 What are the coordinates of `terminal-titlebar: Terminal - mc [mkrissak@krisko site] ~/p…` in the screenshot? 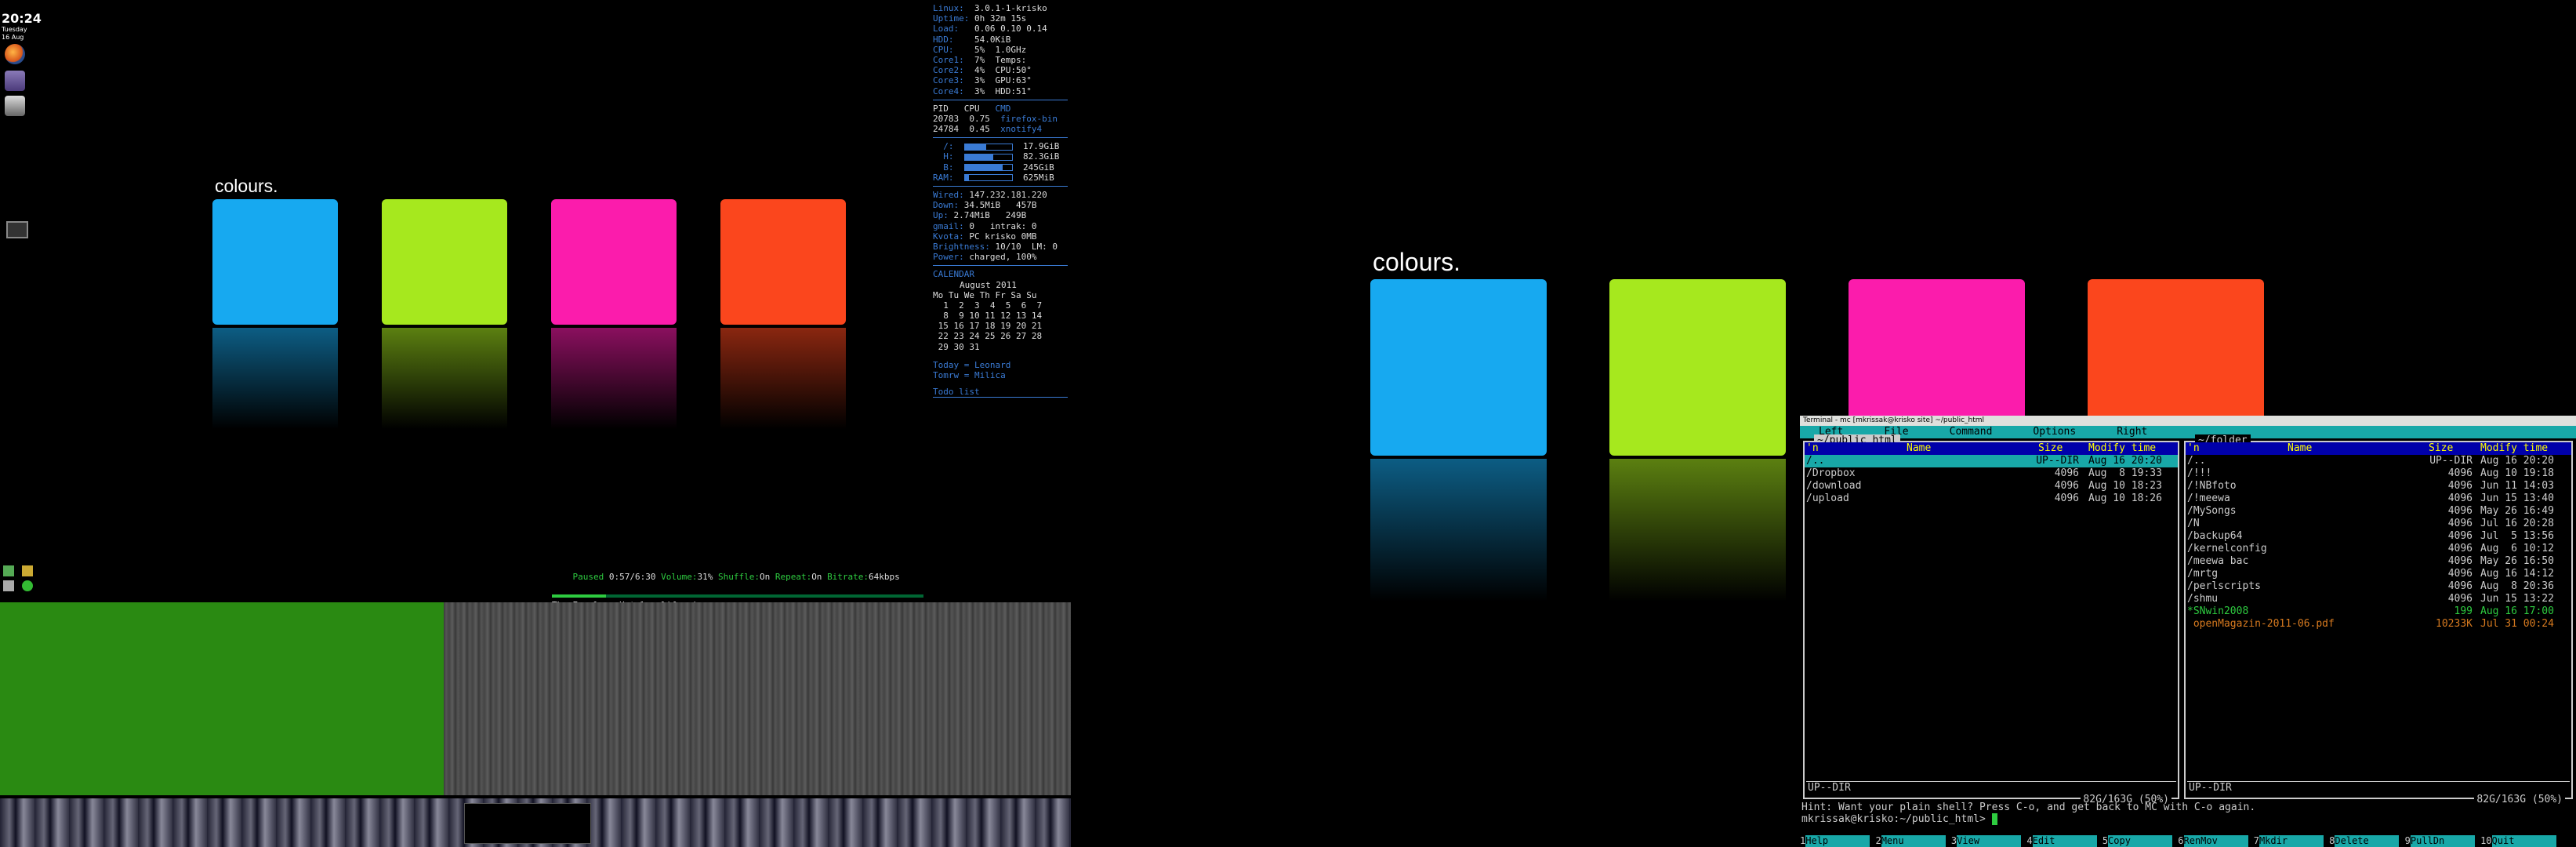 It's located at (2188, 421).